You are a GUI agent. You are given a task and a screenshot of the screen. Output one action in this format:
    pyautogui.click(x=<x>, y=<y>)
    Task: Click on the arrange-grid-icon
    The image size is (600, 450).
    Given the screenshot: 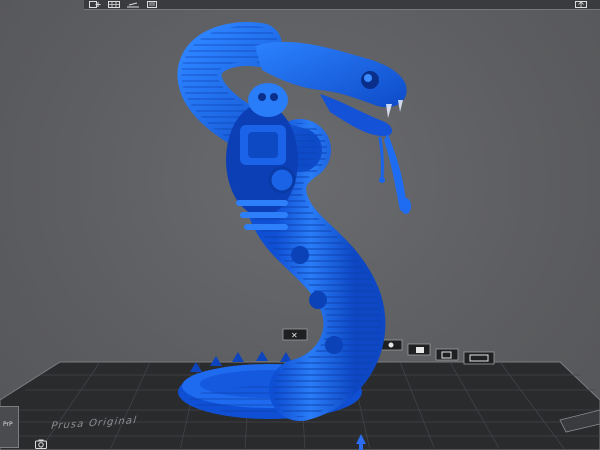 What is the action you would take?
    pyautogui.click(x=114, y=4)
    